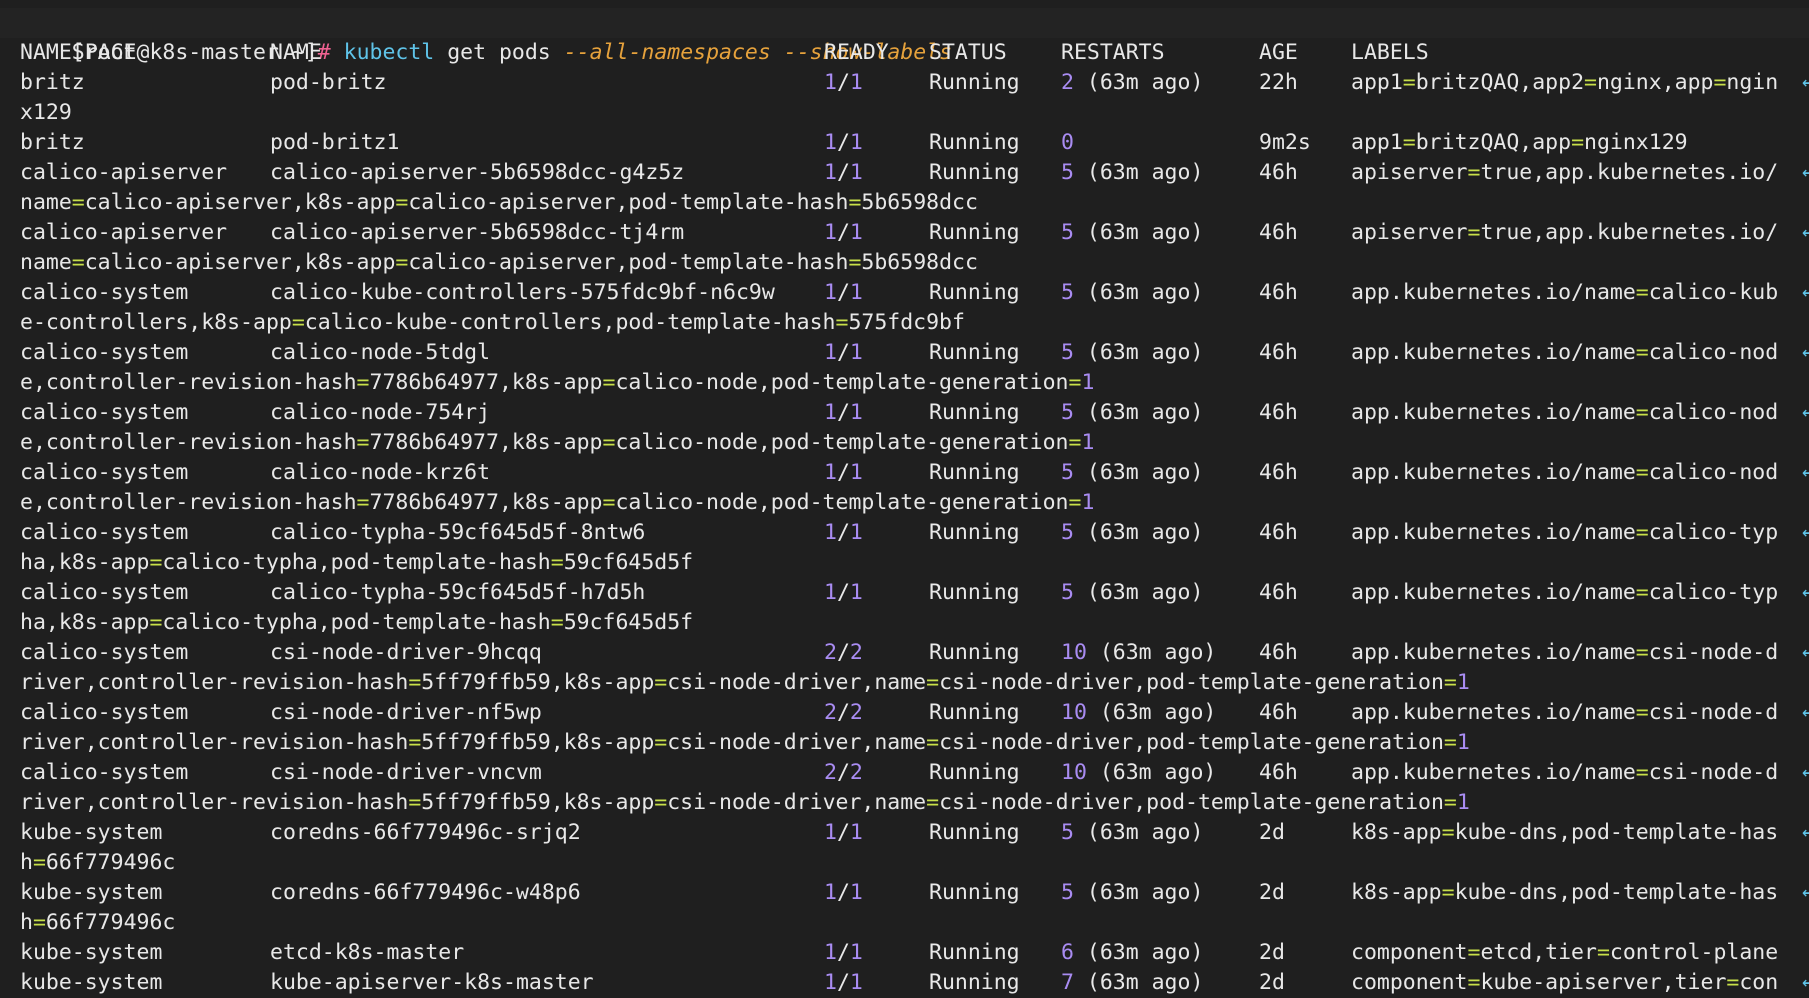 This screenshot has height=998, width=1809. What do you see at coordinates (1067, 142) in the screenshot?
I see `cell-restarts: 0` at bounding box center [1067, 142].